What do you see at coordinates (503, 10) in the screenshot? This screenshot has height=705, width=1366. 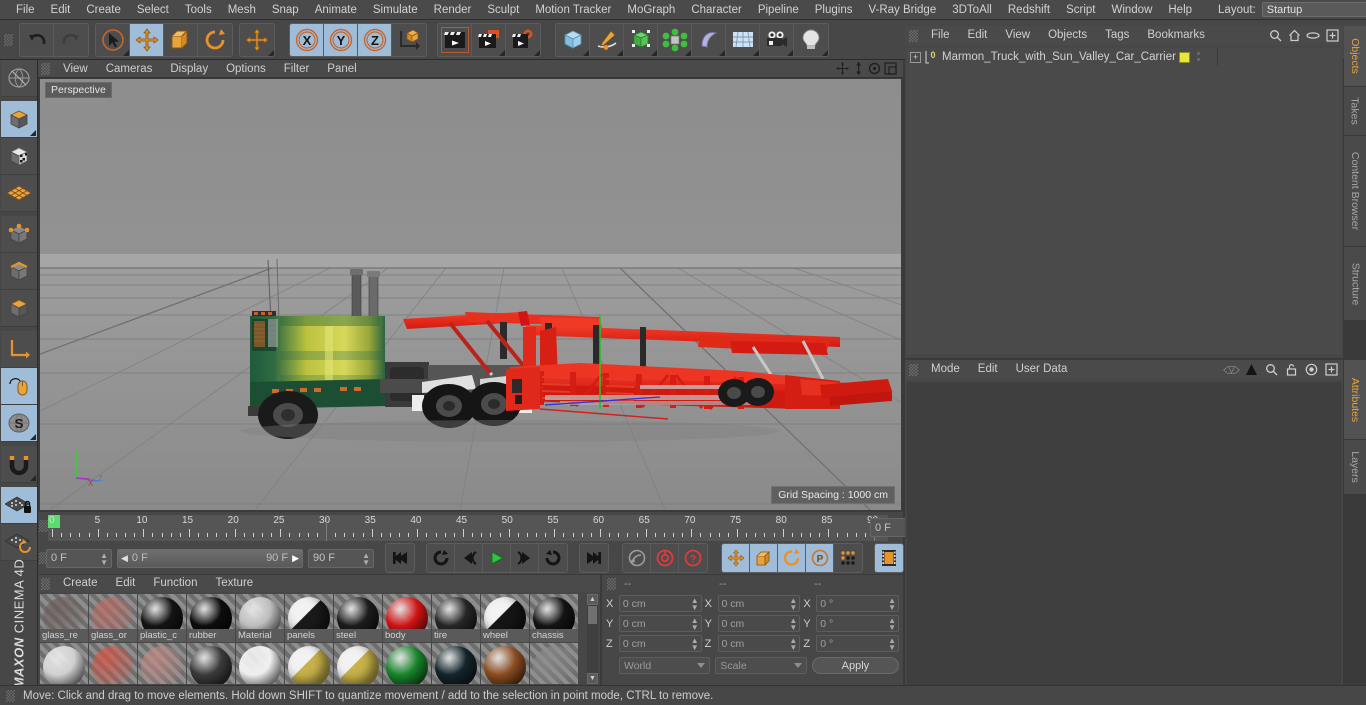 I see `menu-item-sculpt: Sculpt` at bounding box center [503, 10].